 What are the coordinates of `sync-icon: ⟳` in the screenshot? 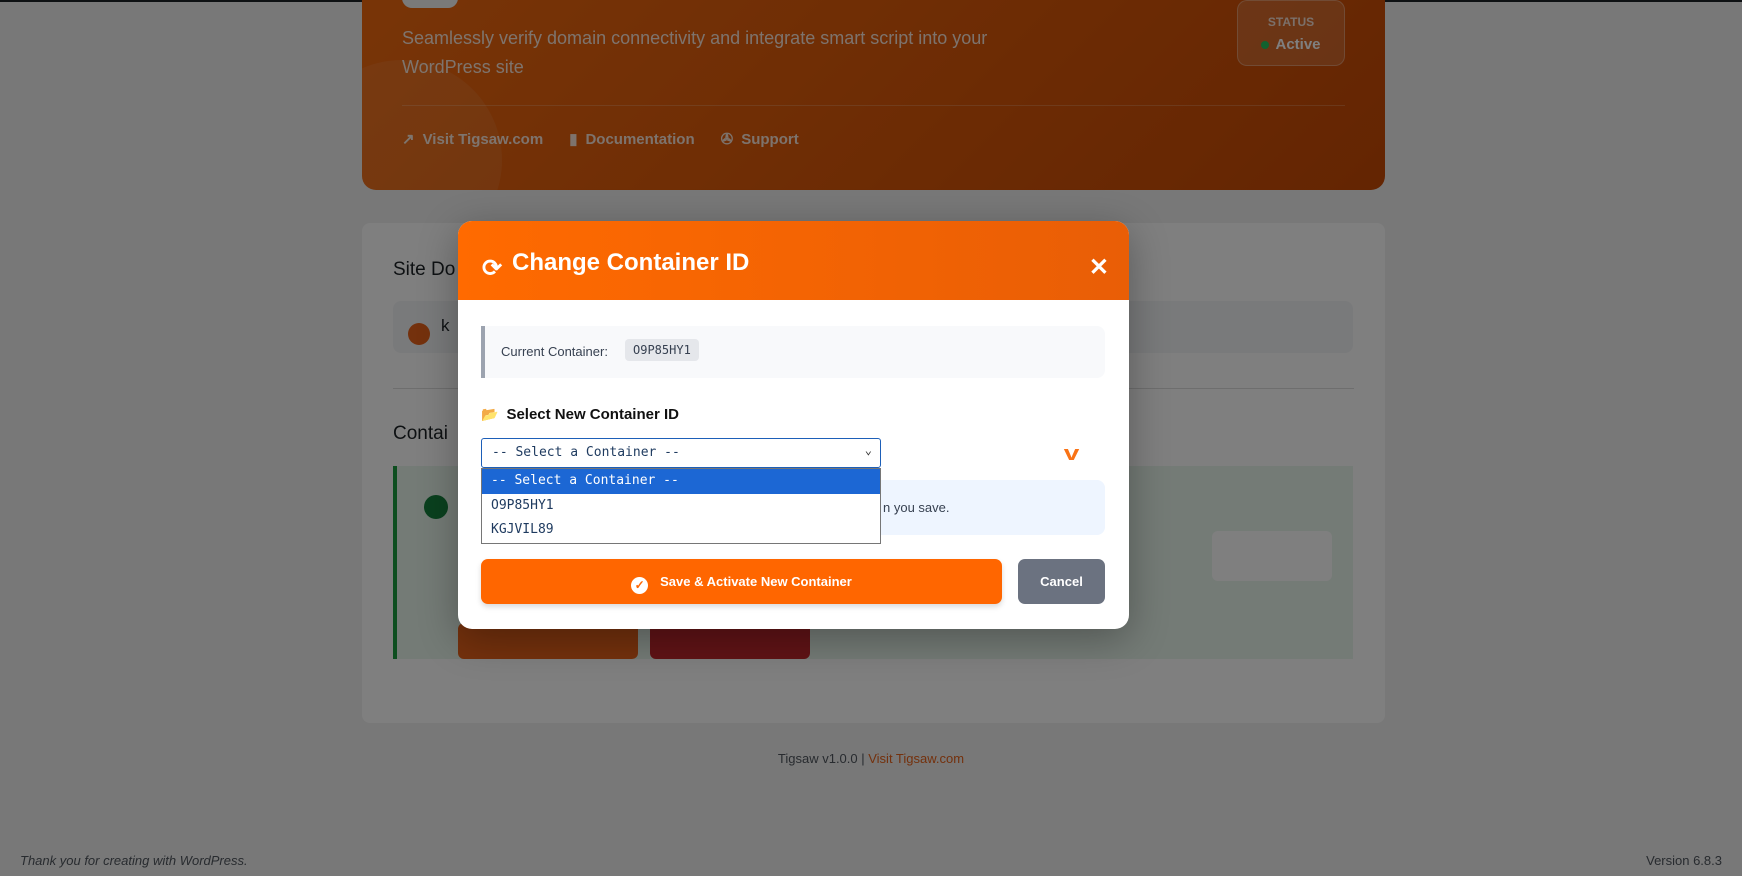 It's located at (492, 268).